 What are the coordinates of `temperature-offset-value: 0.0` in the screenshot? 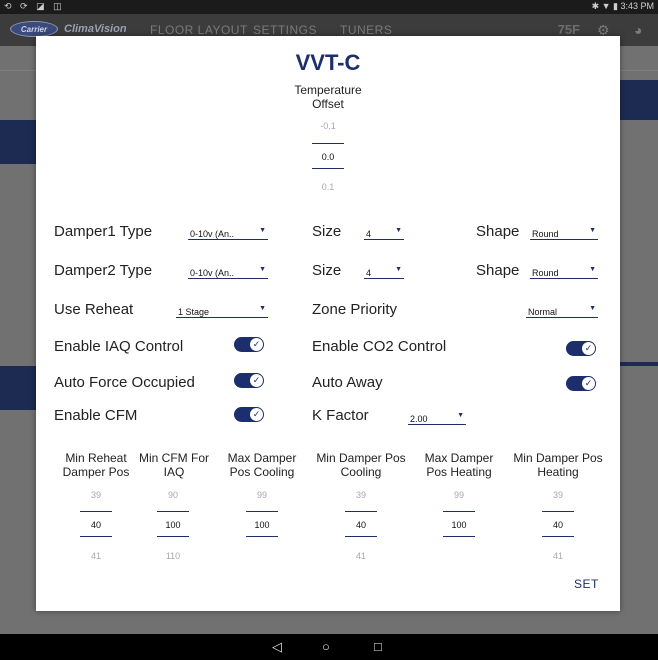 It's located at (328, 157).